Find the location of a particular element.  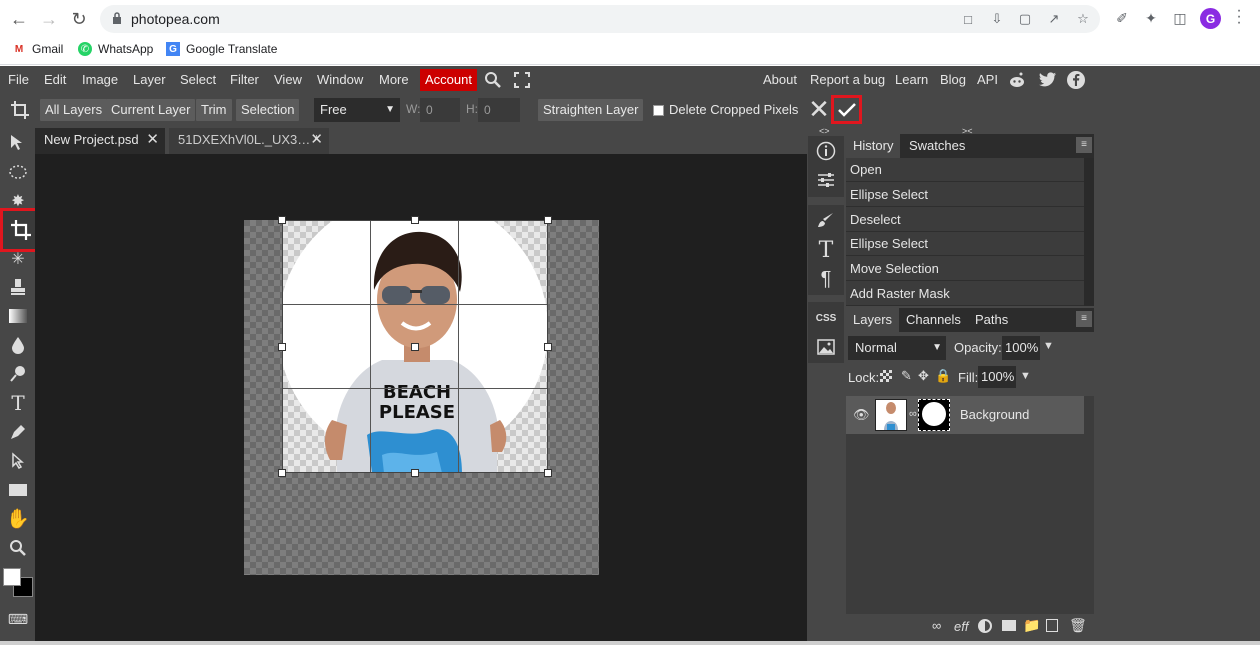

reddit-icon is located at coordinates (1017, 80).